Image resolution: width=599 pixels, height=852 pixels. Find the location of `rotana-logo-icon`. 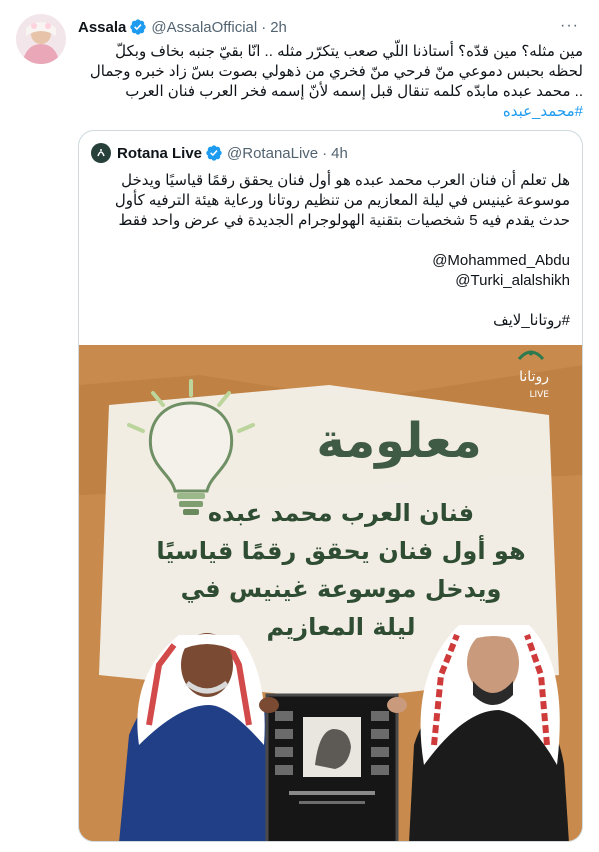

rotana-logo-icon is located at coordinates (101, 153).